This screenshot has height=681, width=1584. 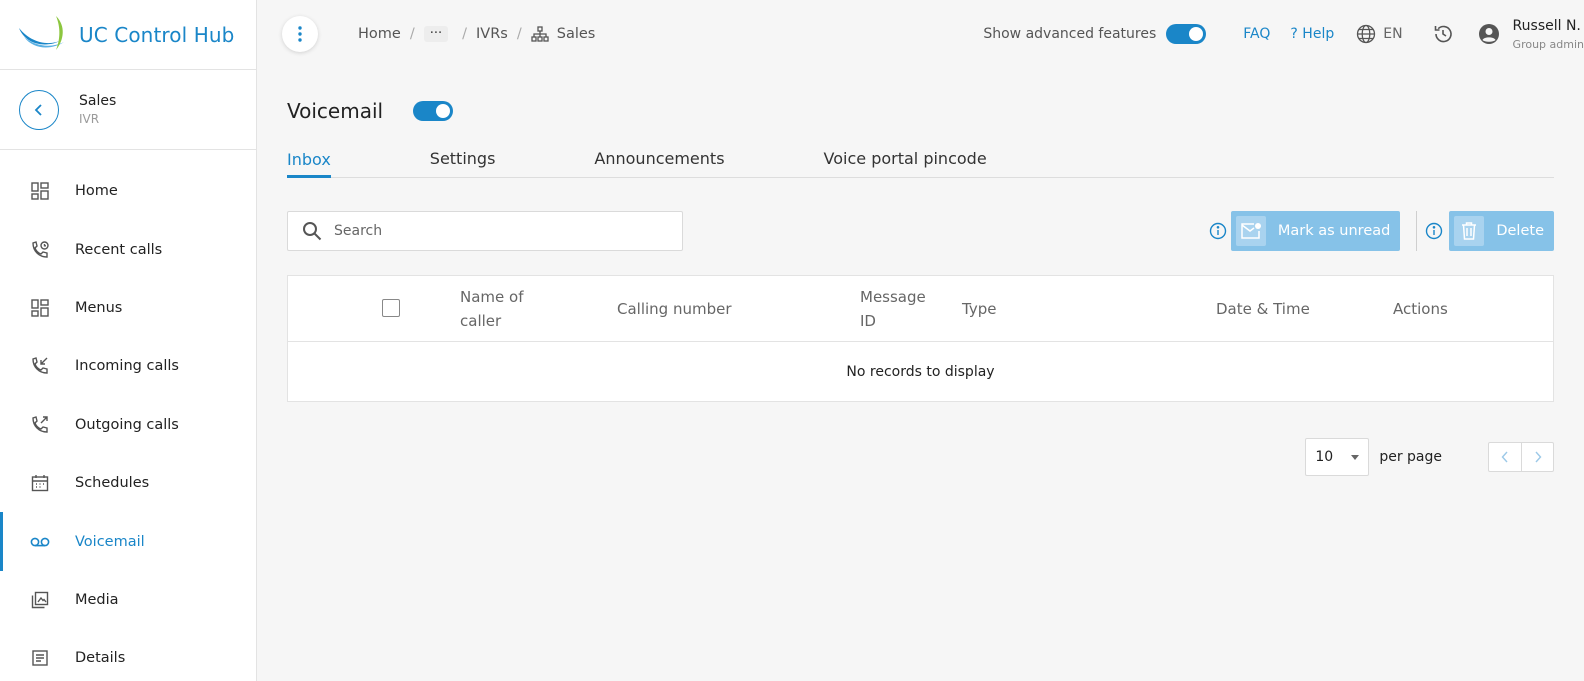 What do you see at coordinates (492, 34) in the screenshot?
I see `breadcrumb-ivrs: IVRs` at bounding box center [492, 34].